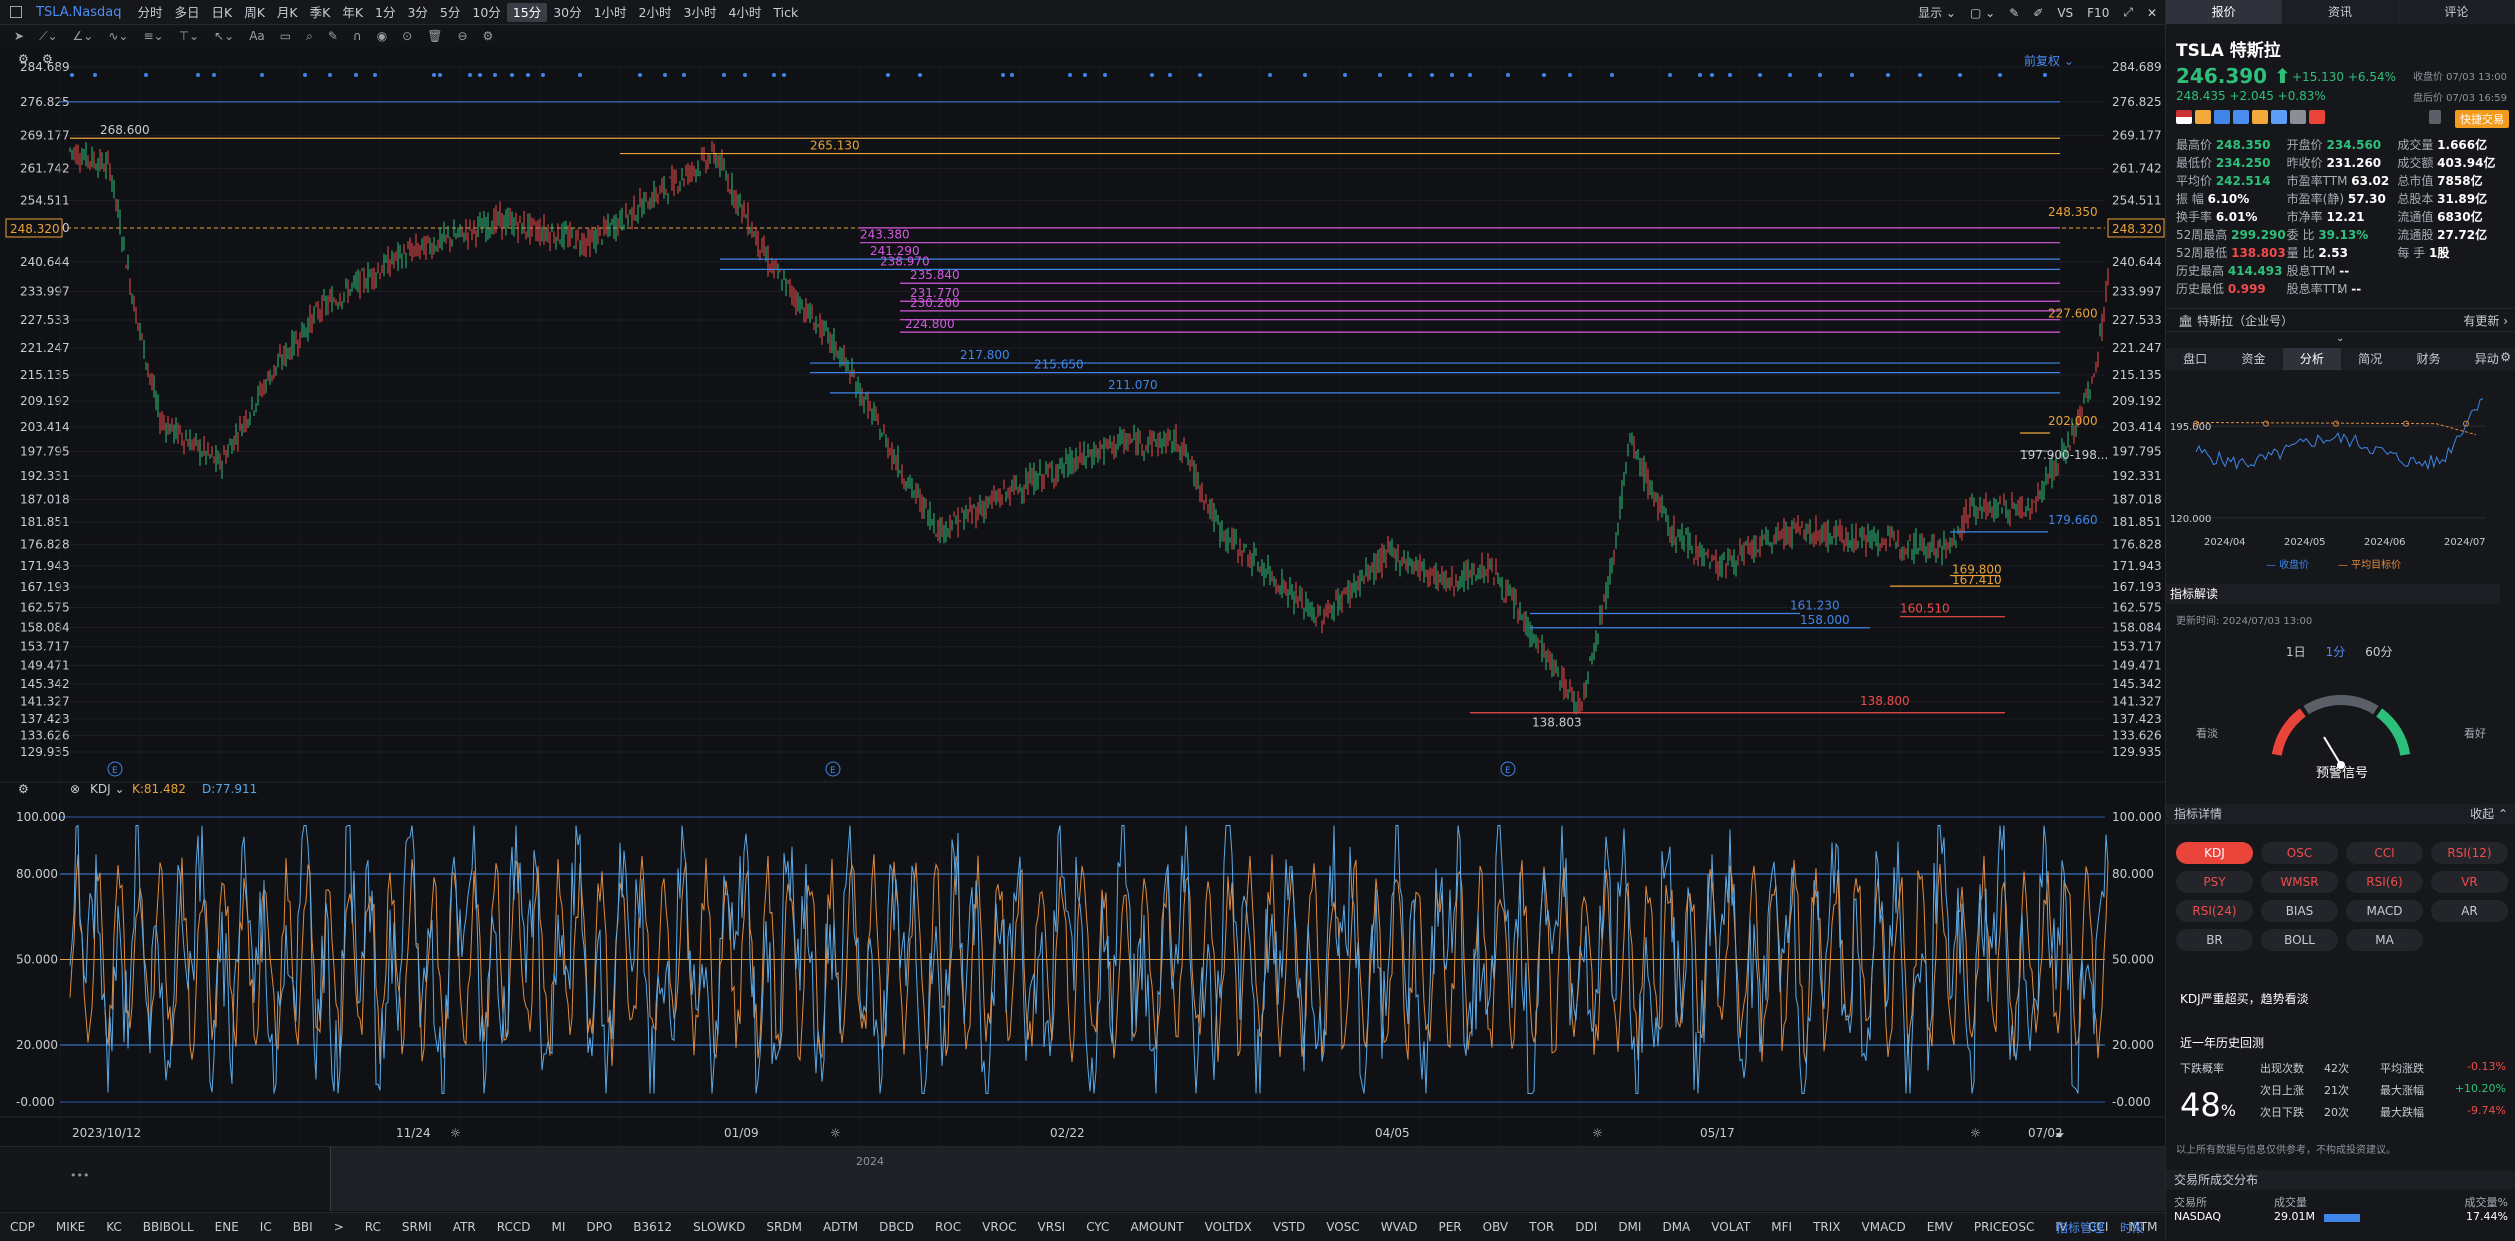 The image size is (2515, 1241). Describe the element at coordinates (107, 789) in the screenshot. I see `kdj-label: KDJ ⌄` at that location.